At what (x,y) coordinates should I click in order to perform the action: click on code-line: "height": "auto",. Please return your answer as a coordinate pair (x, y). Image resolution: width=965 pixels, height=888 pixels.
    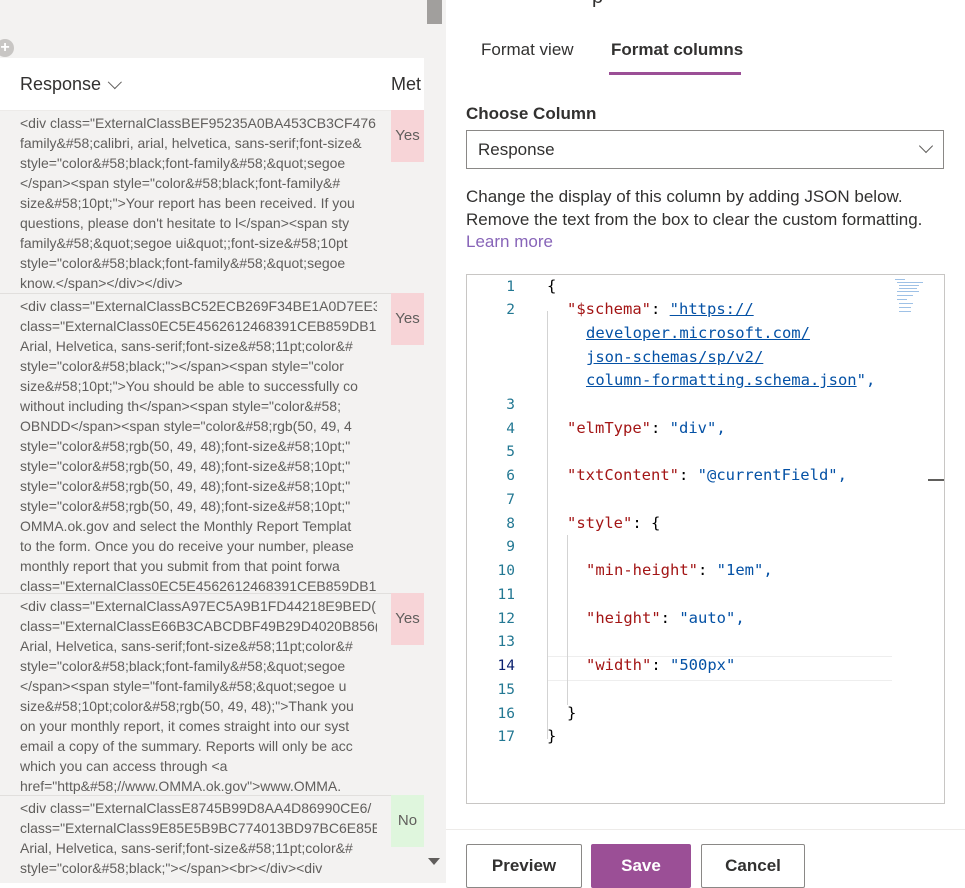
    Looking at the image, I should click on (665, 618).